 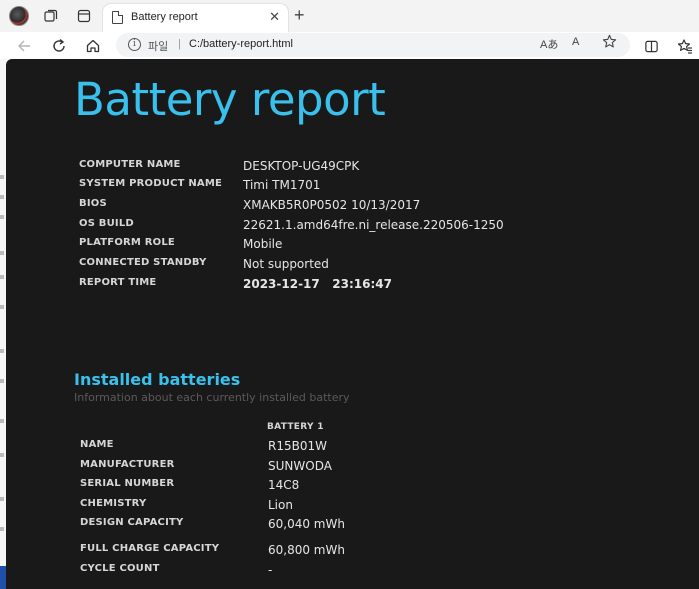 I want to click on info-row-report-time: REPORT TIME 2023-12-17 23:16:47, so click(x=379, y=285).